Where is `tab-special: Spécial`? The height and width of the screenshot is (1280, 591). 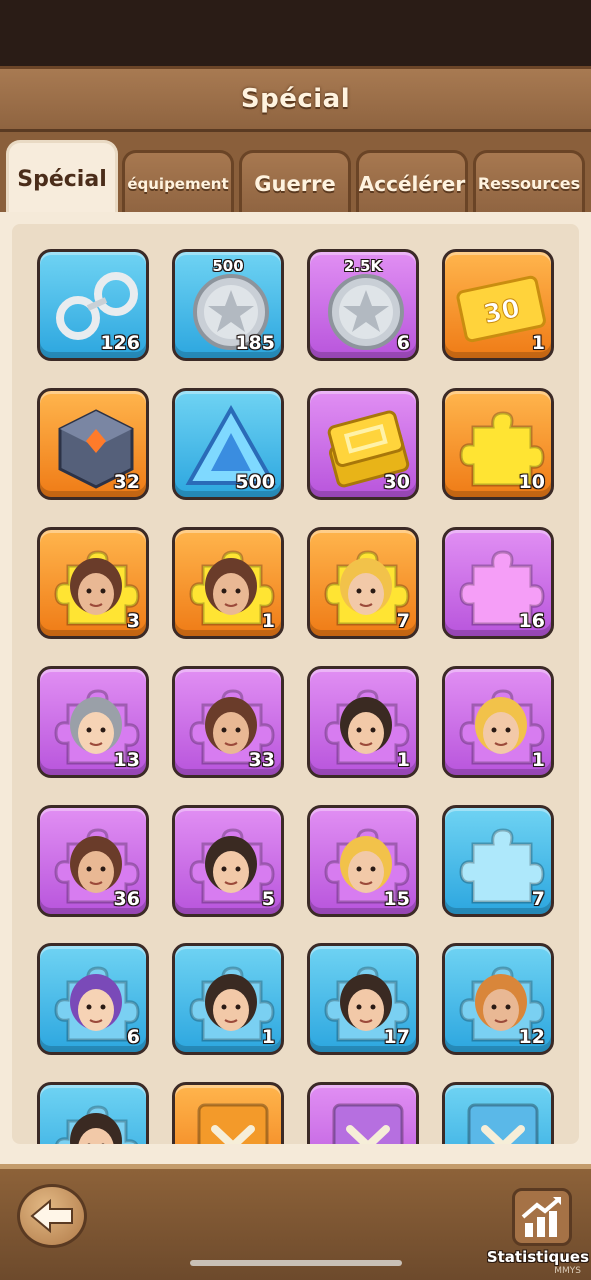 tab-special: Spécial is located at coordinates (62, 178).